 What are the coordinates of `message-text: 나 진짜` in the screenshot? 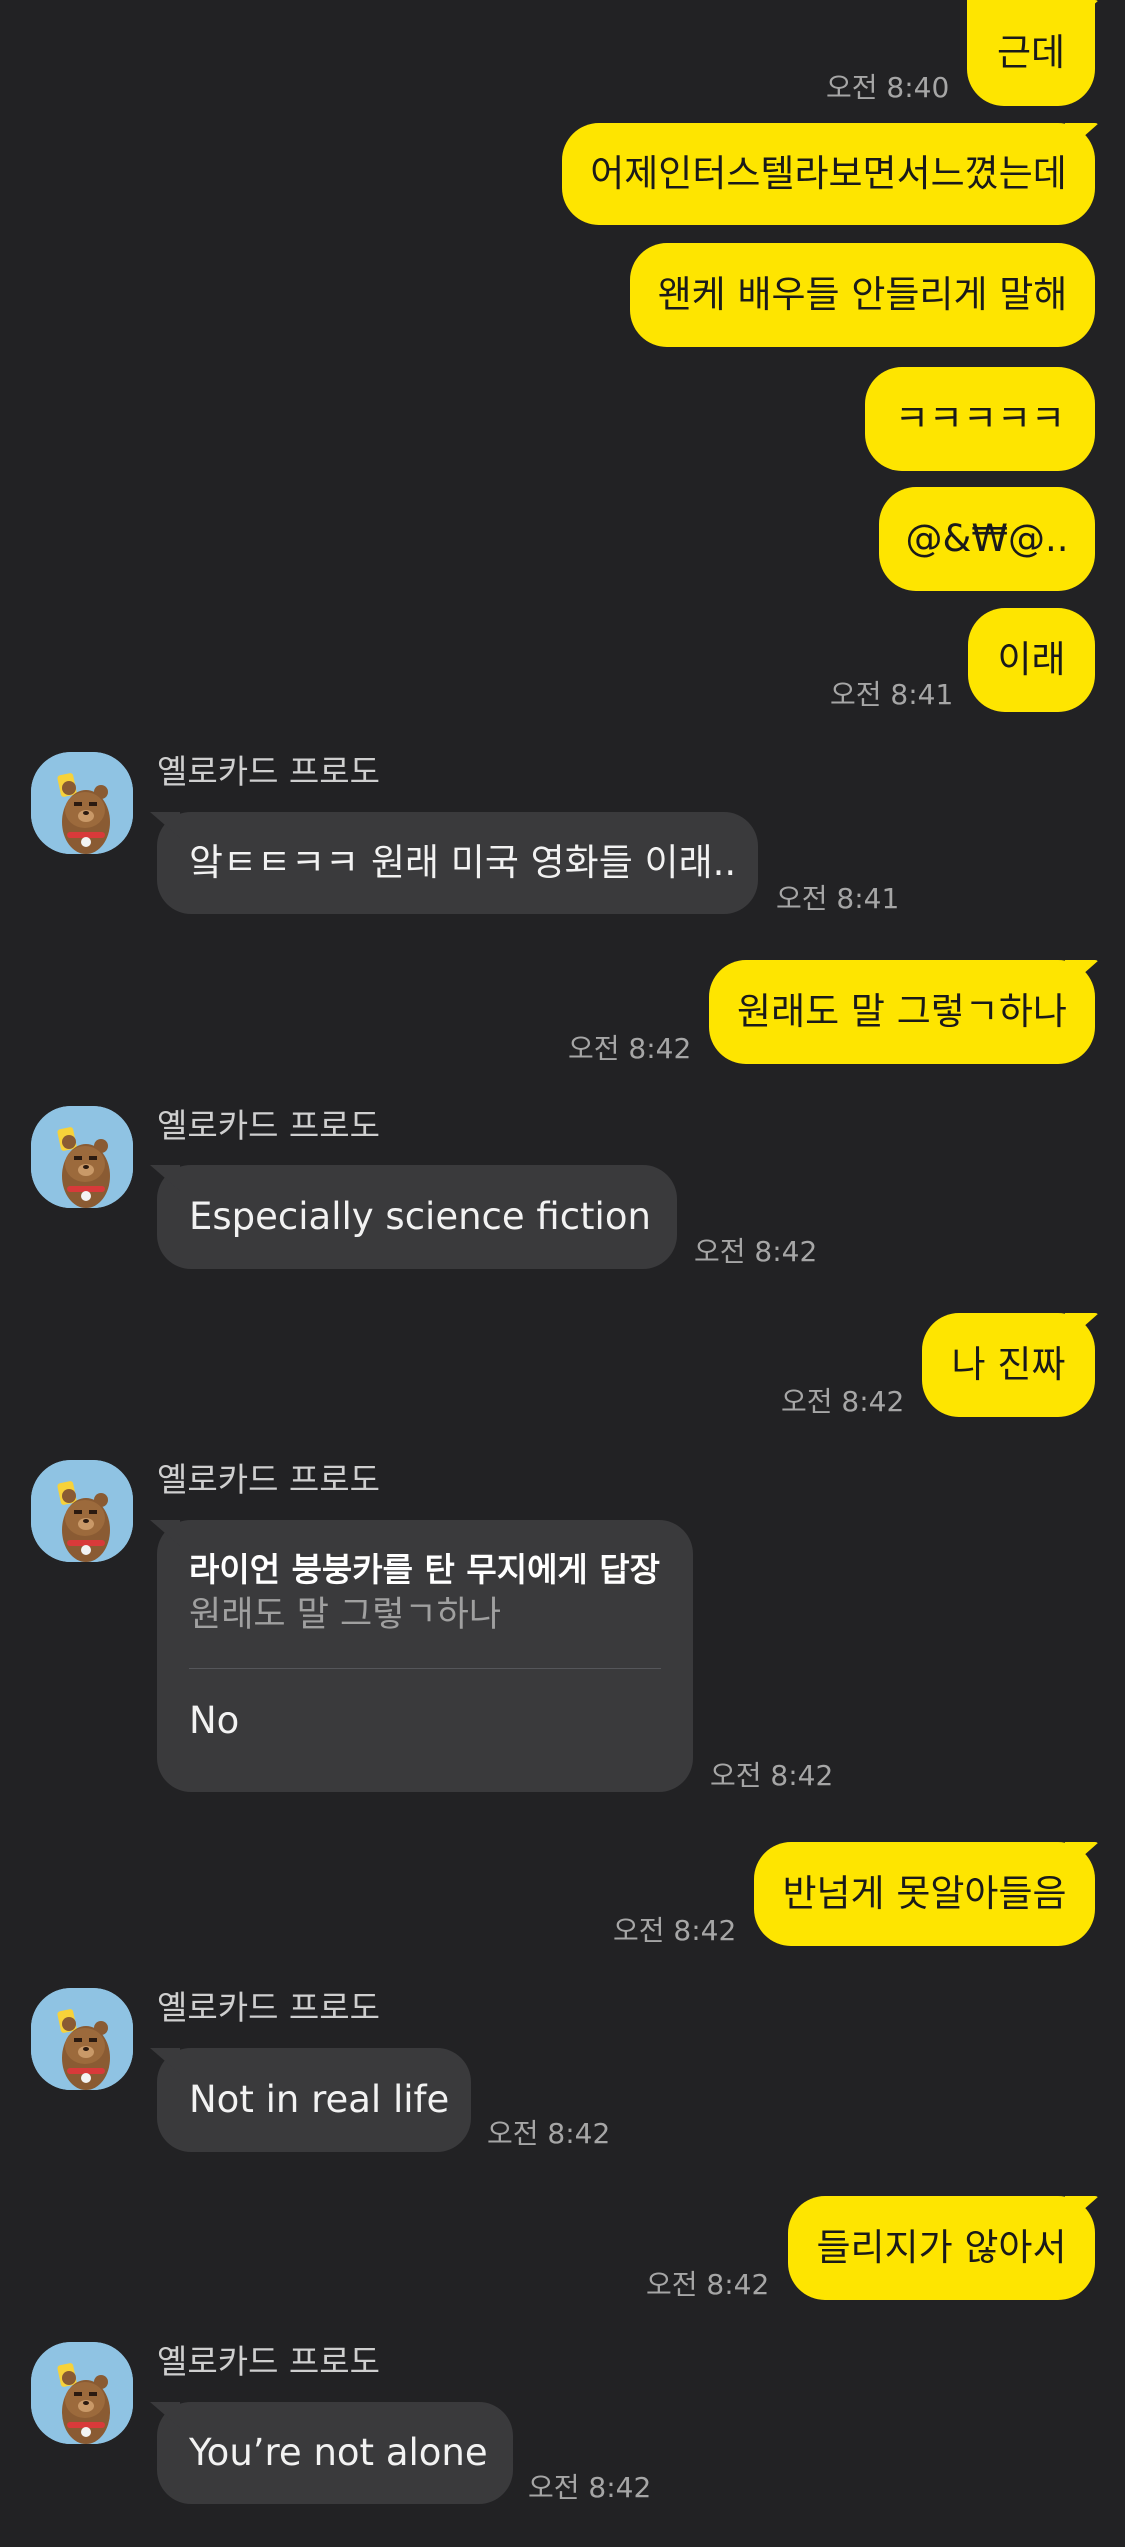 It's located at (1008, 1364).